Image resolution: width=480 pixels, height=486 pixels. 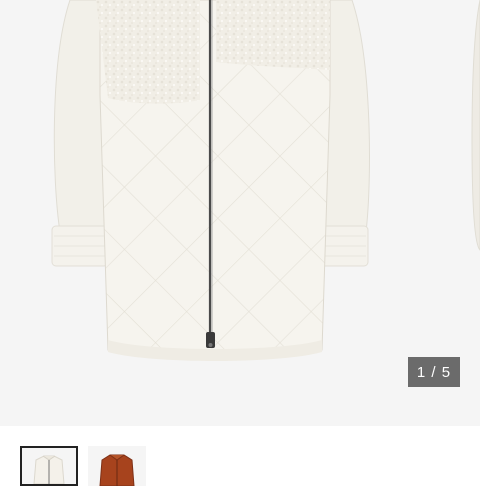 What do you see at coordinates (473, 213) in the screenshot?
I see `next-product-image-peek` at bounding box center [473, 213].